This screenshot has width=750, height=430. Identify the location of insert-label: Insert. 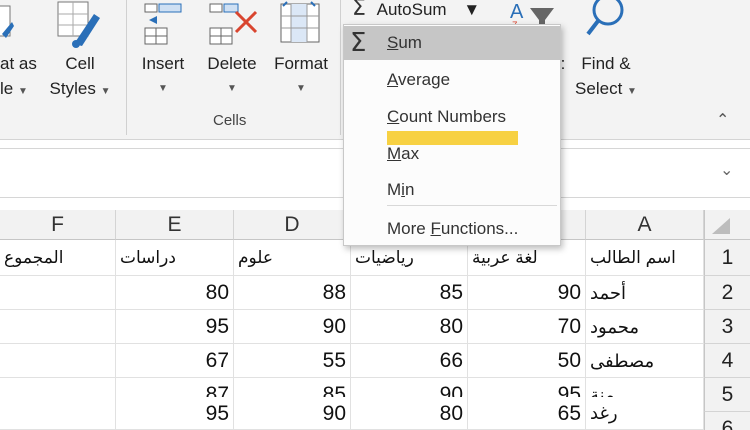
(163, 63).